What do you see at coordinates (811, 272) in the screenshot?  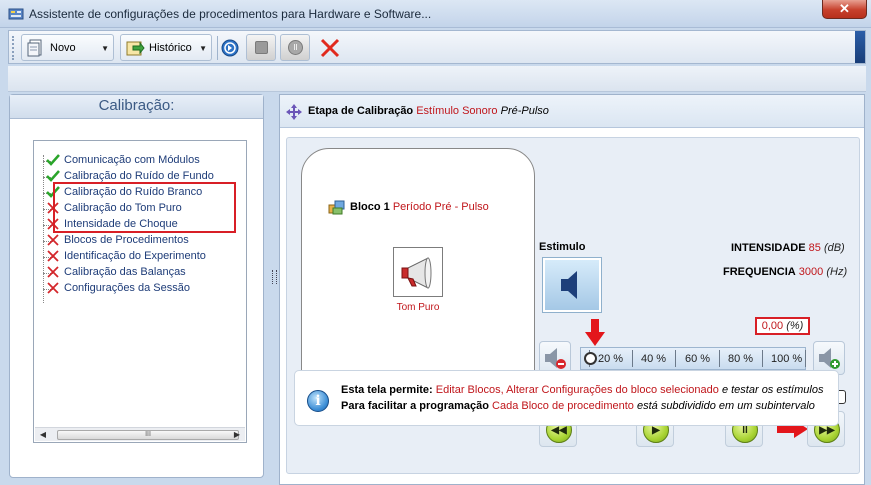 I see `frequencia-value: 3000` at bounding box center [811, 272].